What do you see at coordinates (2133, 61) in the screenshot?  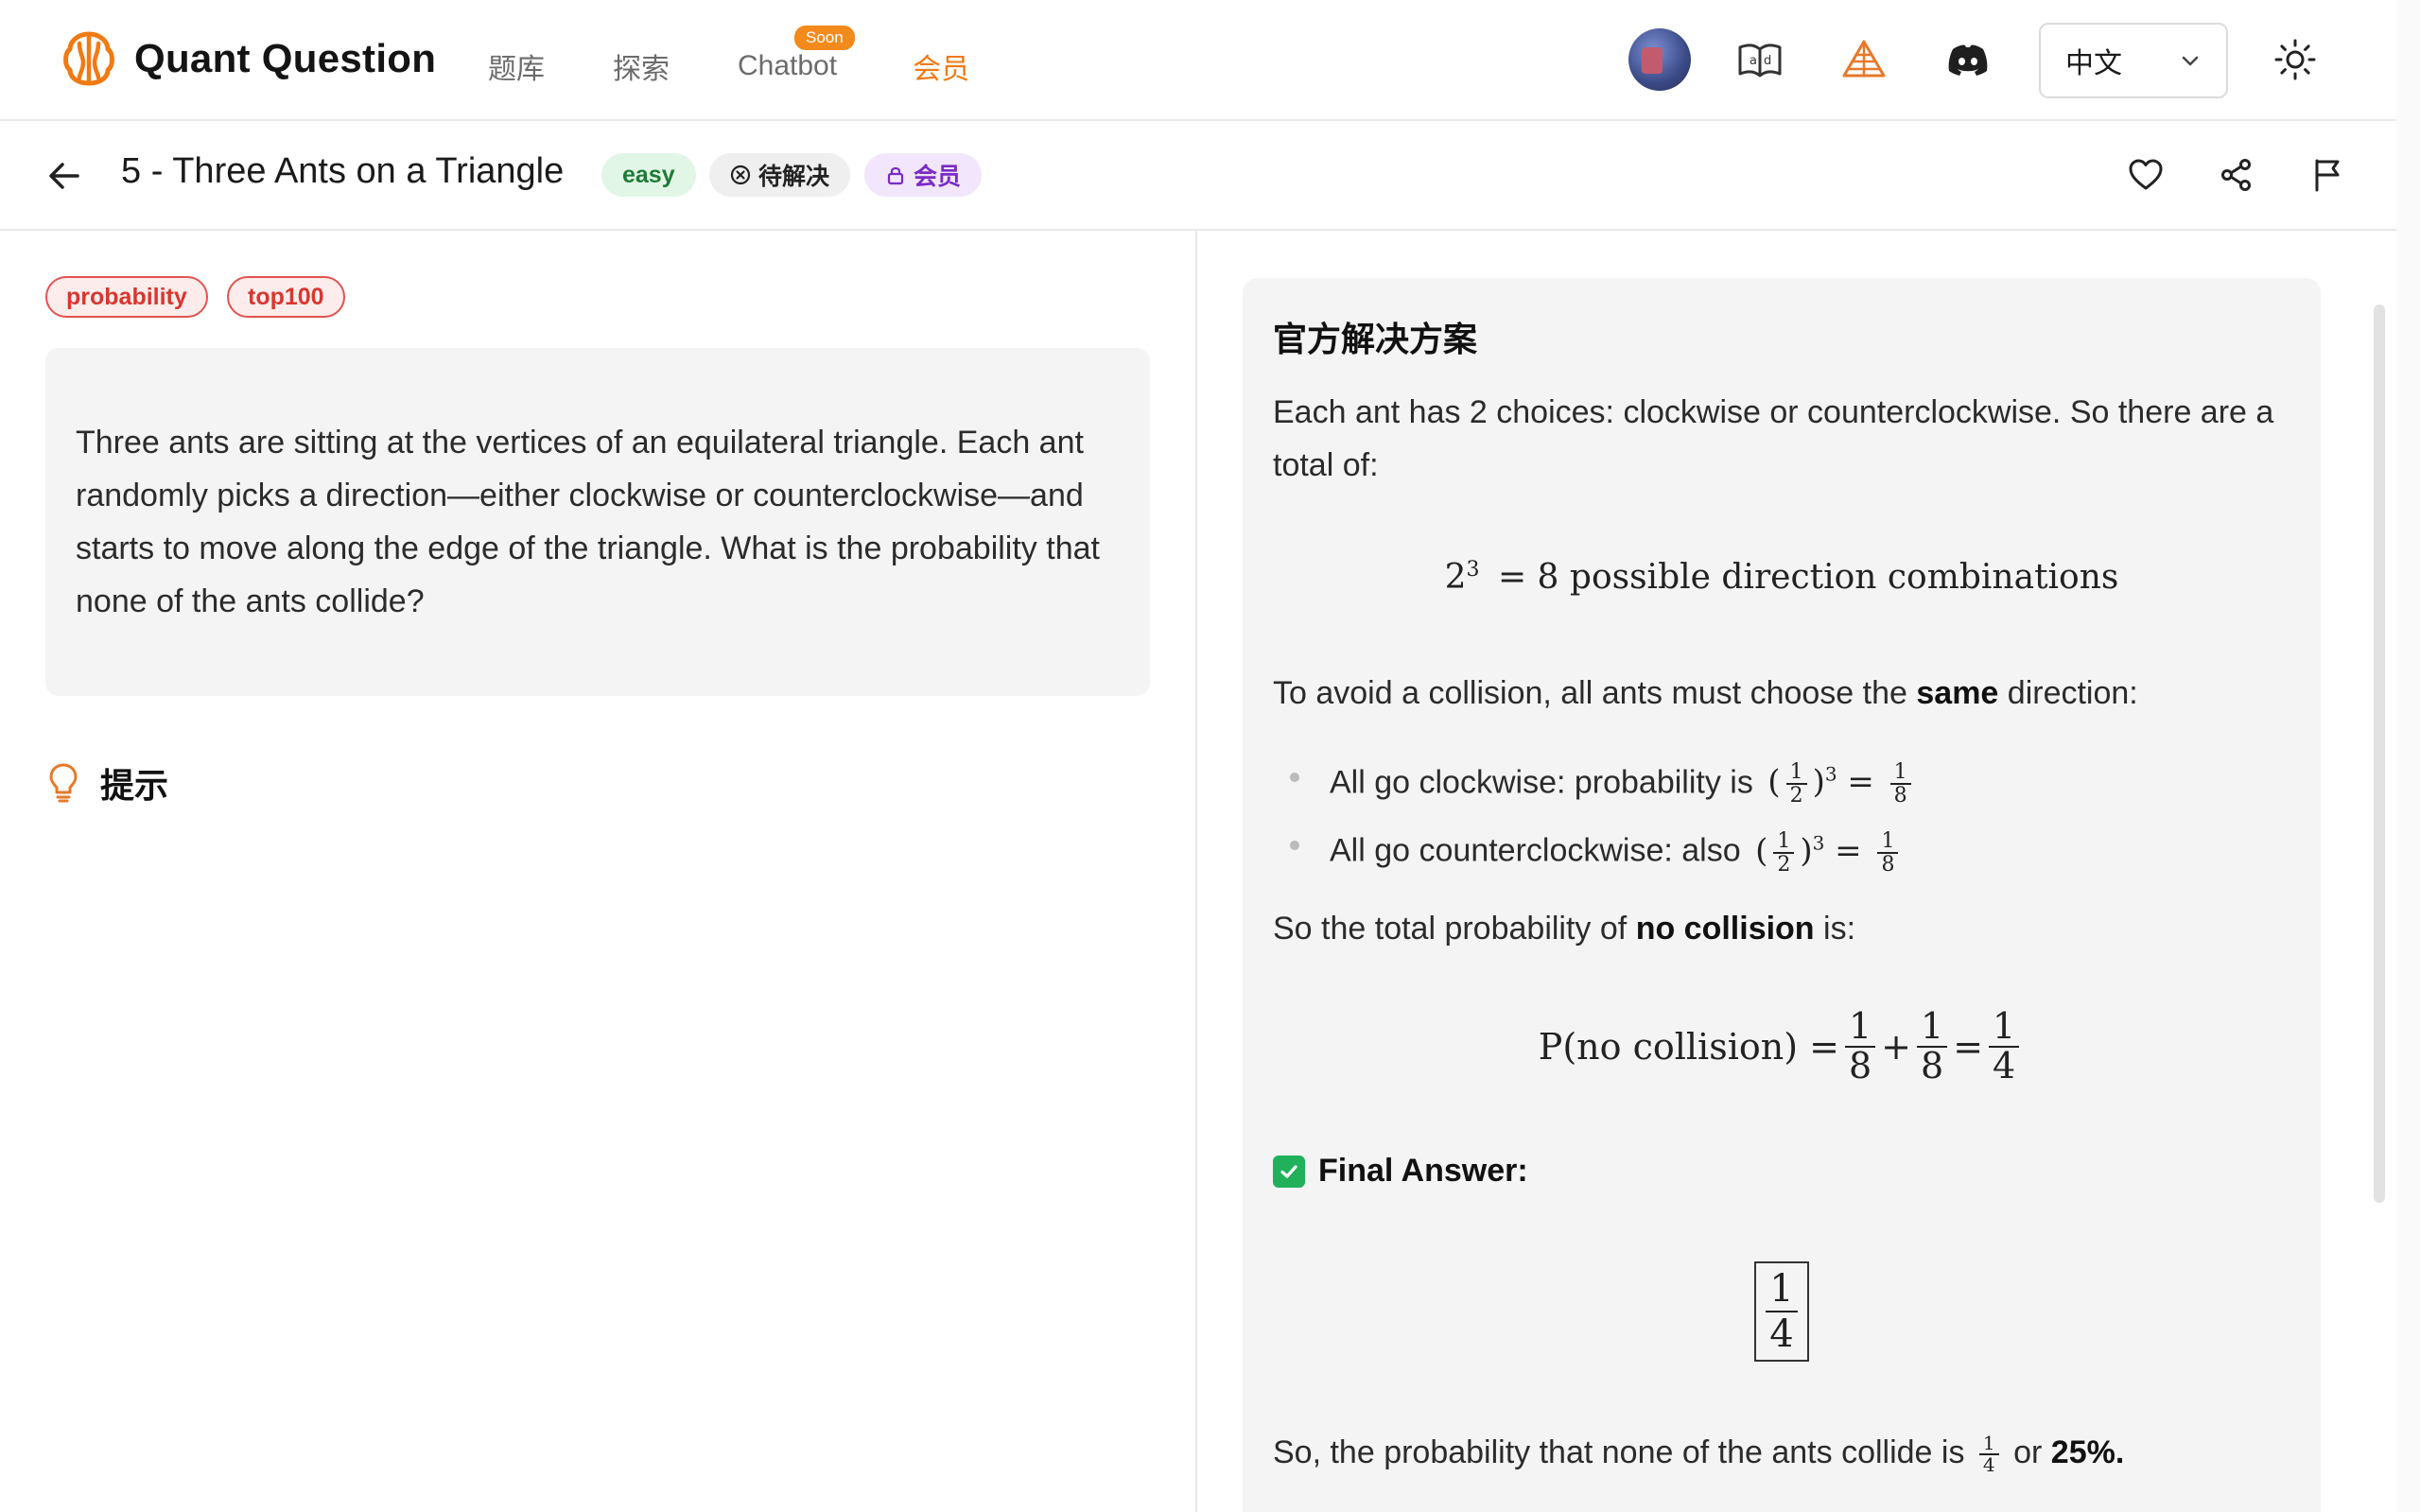 I see `language-select: 中文` at bounding box center [2133, 61].